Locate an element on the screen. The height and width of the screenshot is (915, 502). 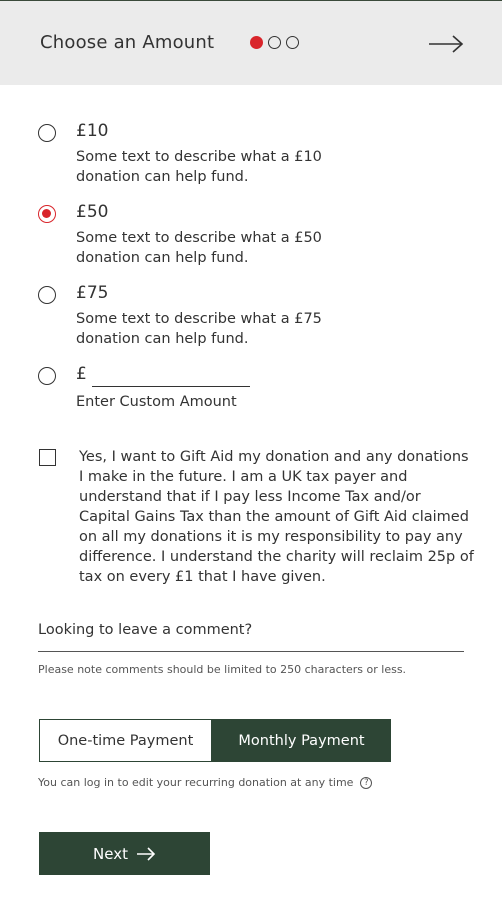
next-button: Next is located at coordinates (124, 853).